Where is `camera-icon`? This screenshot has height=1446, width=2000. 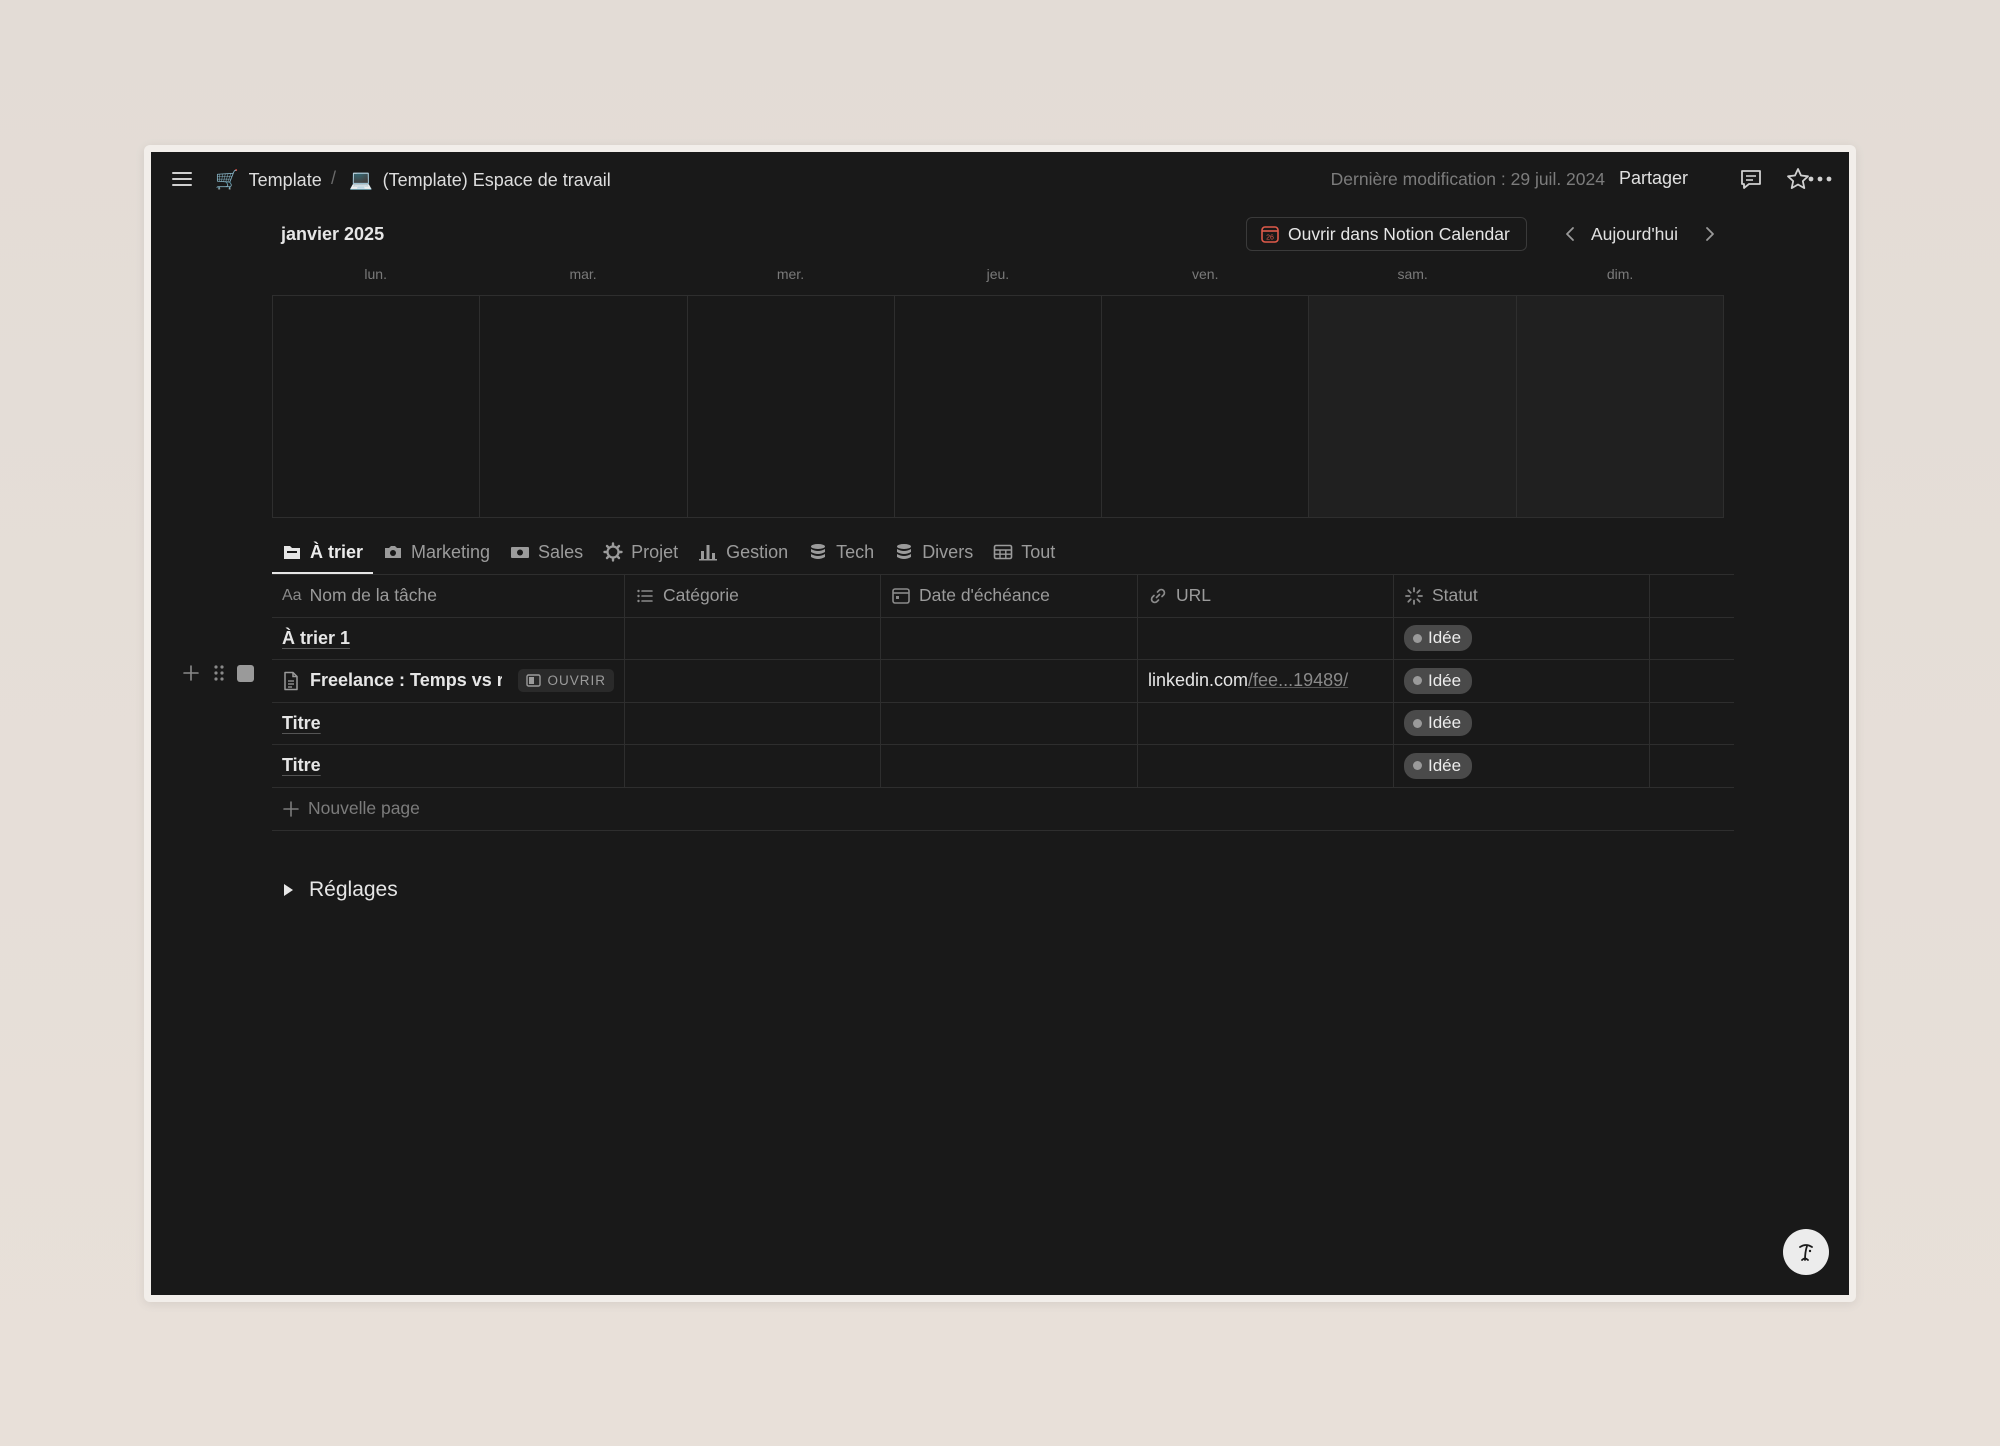
camera-icon is located at coordinates (393, 552).